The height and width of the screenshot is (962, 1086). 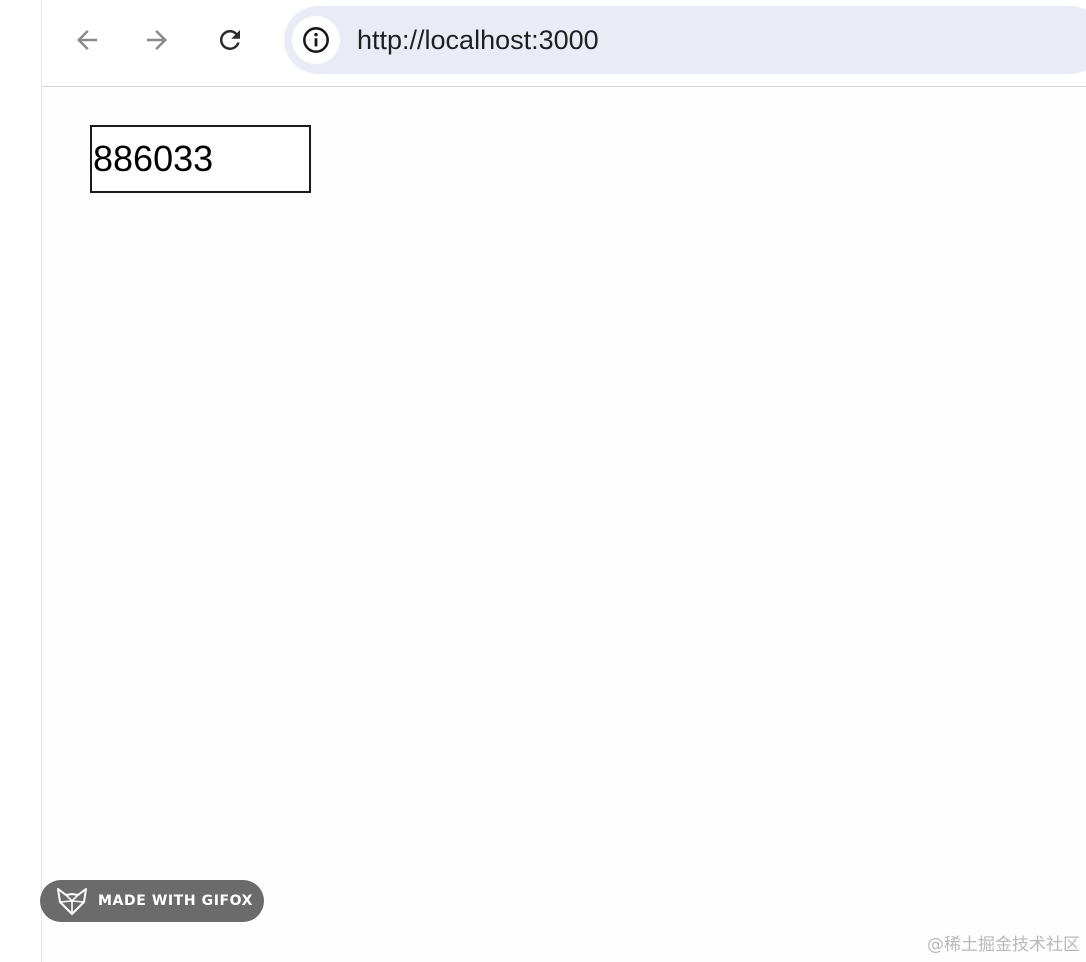 I want to click on number-input, so click(x=200, y=159).